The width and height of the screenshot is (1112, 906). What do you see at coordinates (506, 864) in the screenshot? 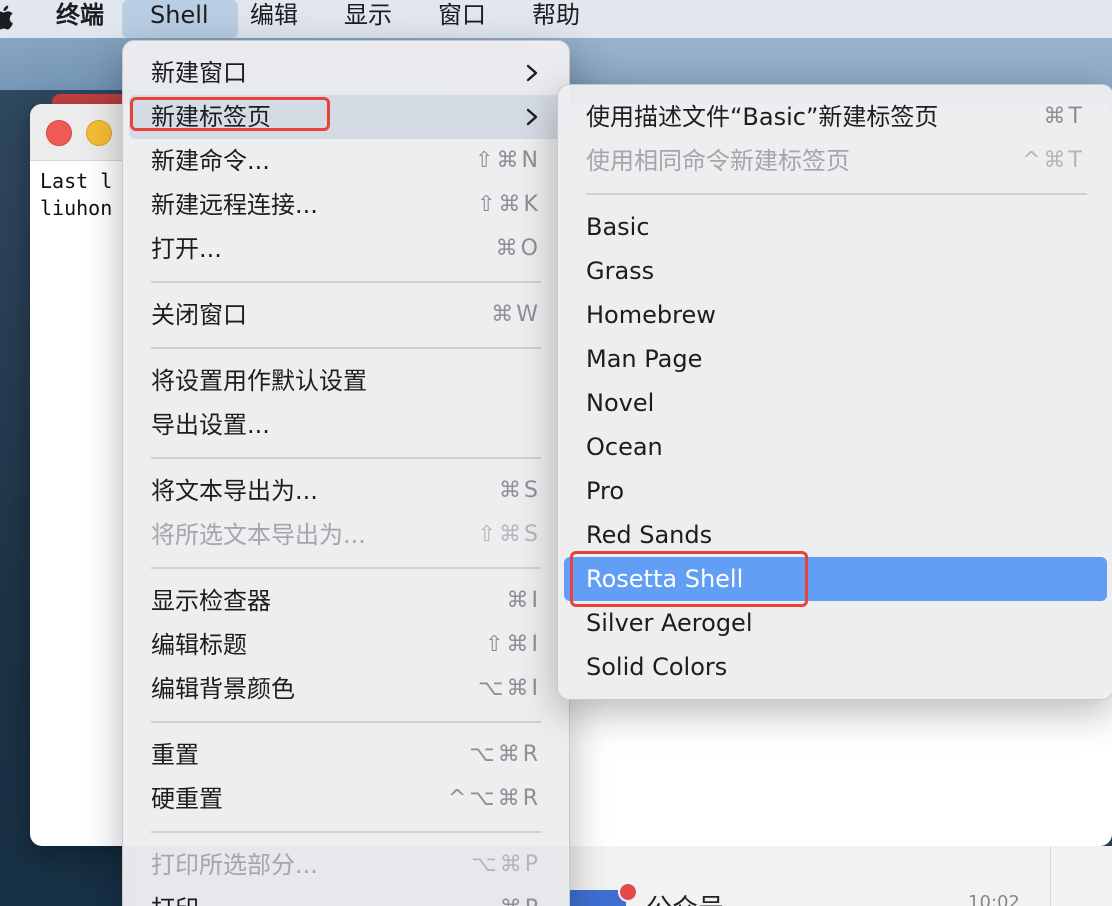
I see `menu-item-shortcut: ⌥⌘P` at bounding box center [506, 864].